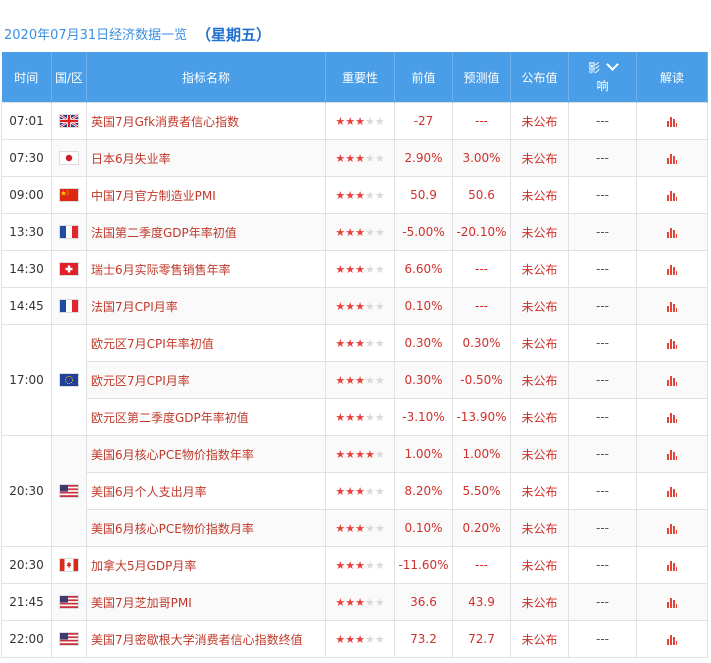  I want to click on indicator-name-link: 瑞士6月实际零售销售年率, so click(206, 269).